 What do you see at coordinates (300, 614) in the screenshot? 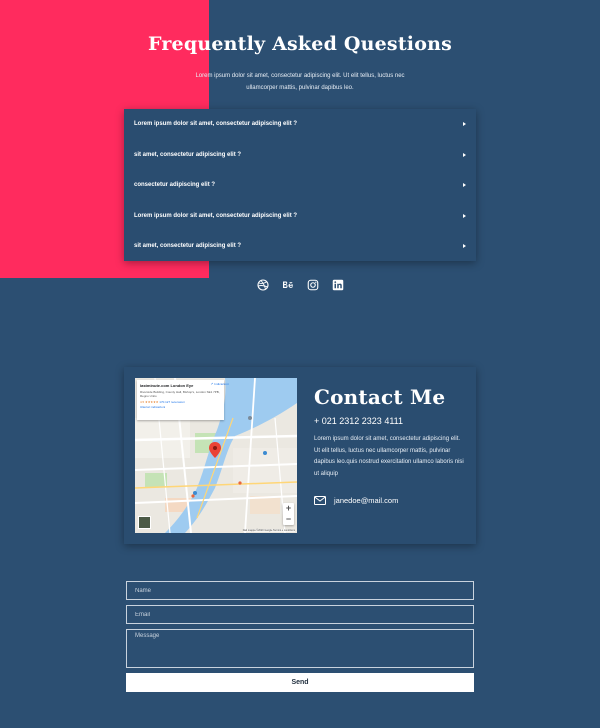
I see `email-field` at bounding box center [300, 614].